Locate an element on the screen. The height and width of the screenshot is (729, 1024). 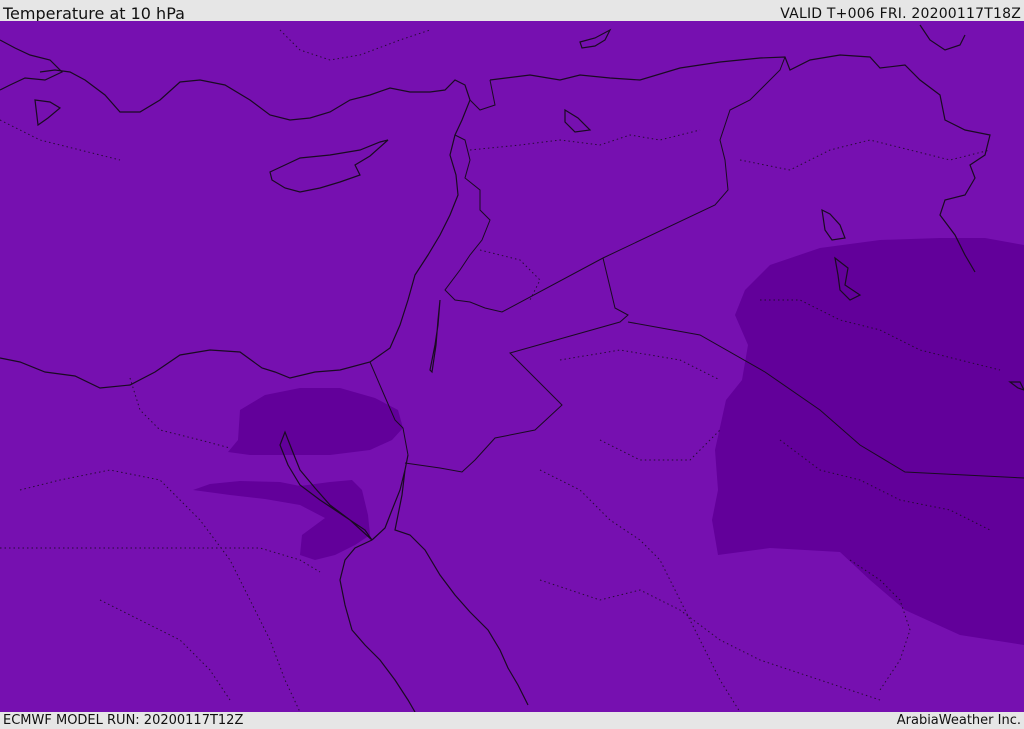
credit-label: ArabiaWeather Inc. is located at coordinates (958, 720).